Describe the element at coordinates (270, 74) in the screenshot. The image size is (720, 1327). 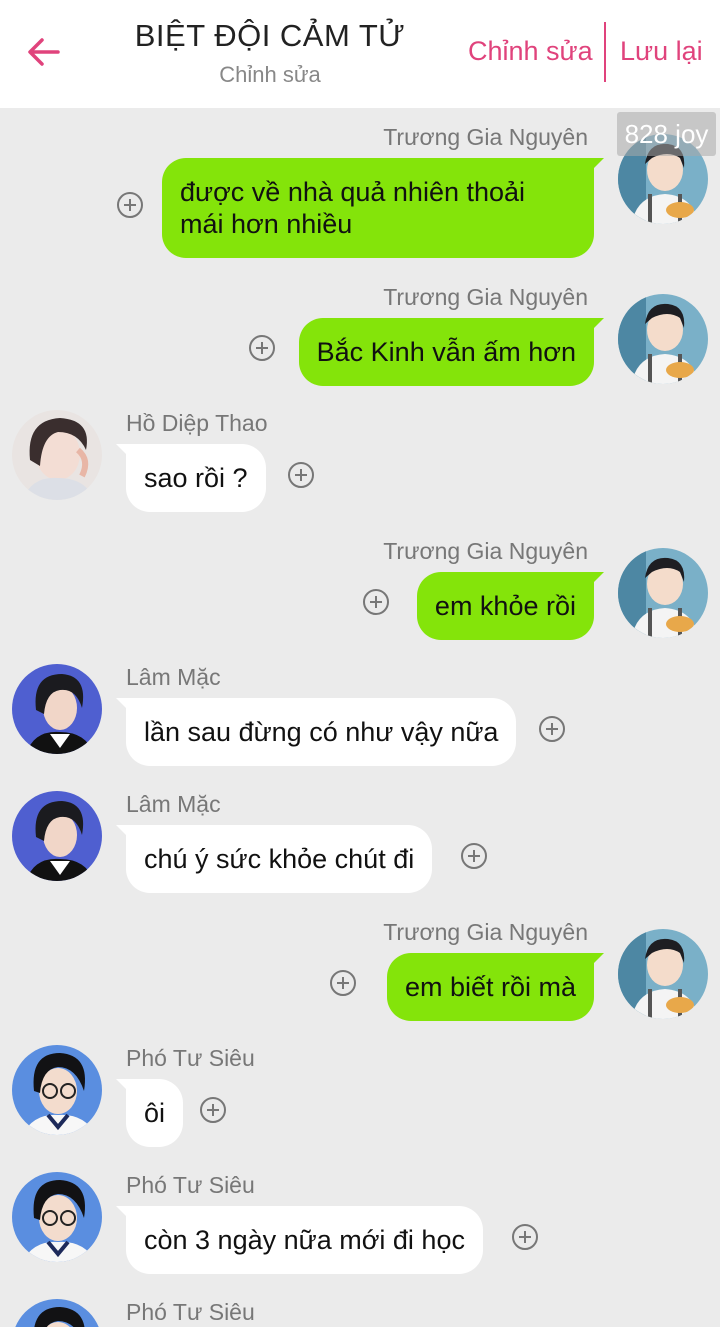
I see `chat-subtitle: Chỉnh sửa` at that location.